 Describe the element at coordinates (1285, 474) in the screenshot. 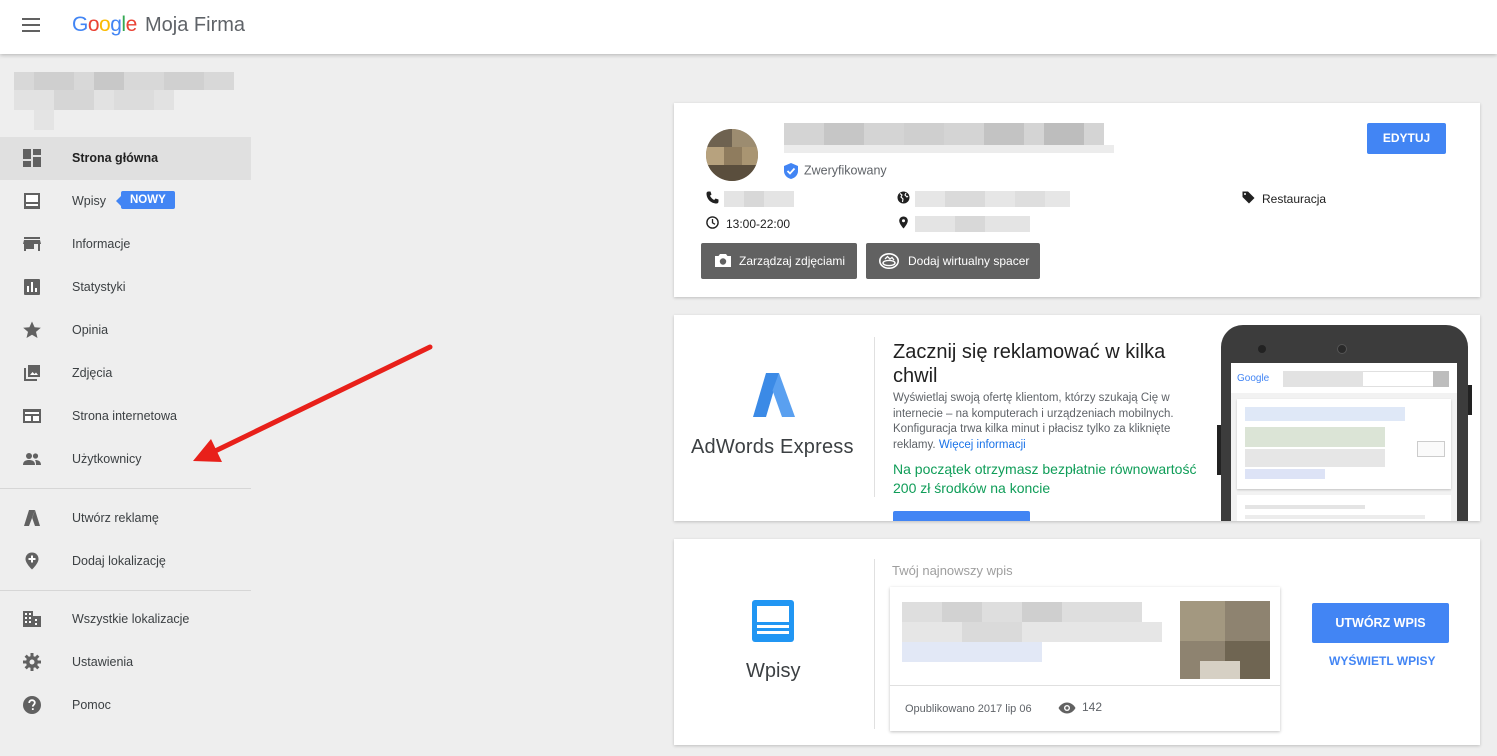

I see `phone-ad-link-blurred` at that location.